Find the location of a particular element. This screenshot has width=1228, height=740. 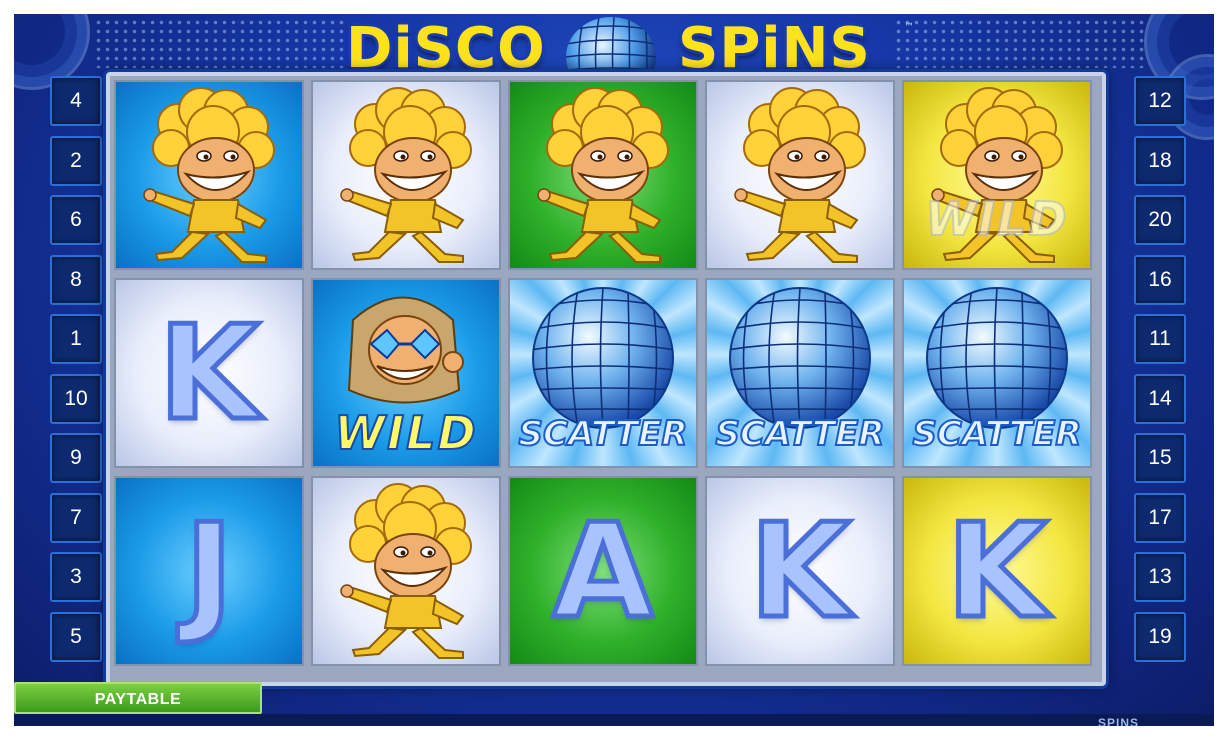

payline-number-right: 15 is located at coordinates (1160, 458).